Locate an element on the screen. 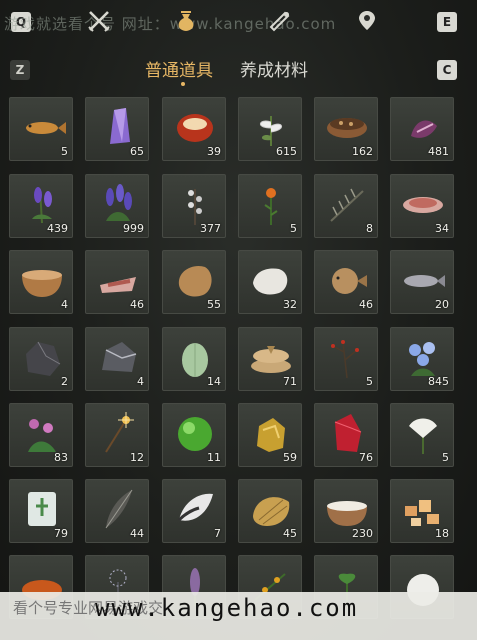  fur-pelt-icon is located at coordinates (195, 281).